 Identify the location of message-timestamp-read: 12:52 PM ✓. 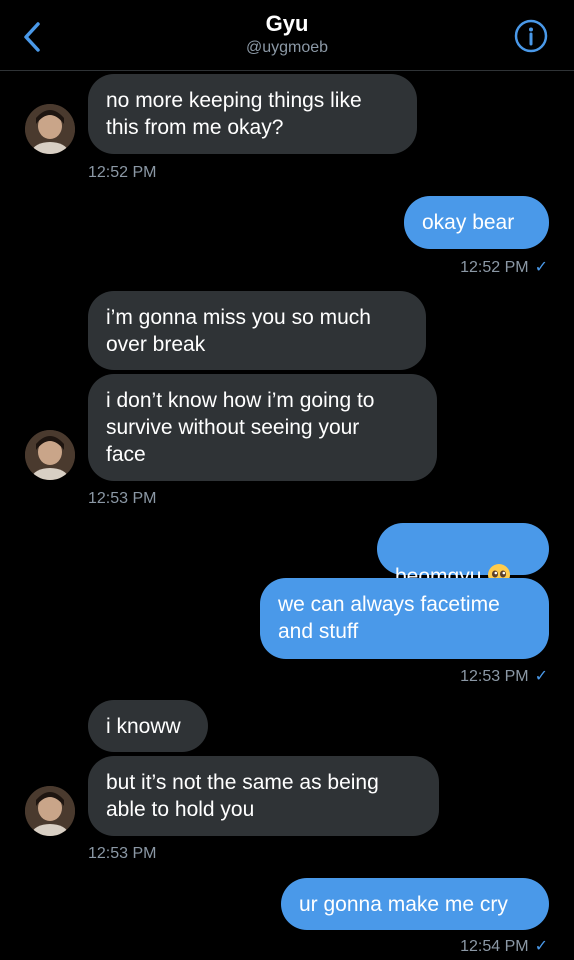
(504, 268).